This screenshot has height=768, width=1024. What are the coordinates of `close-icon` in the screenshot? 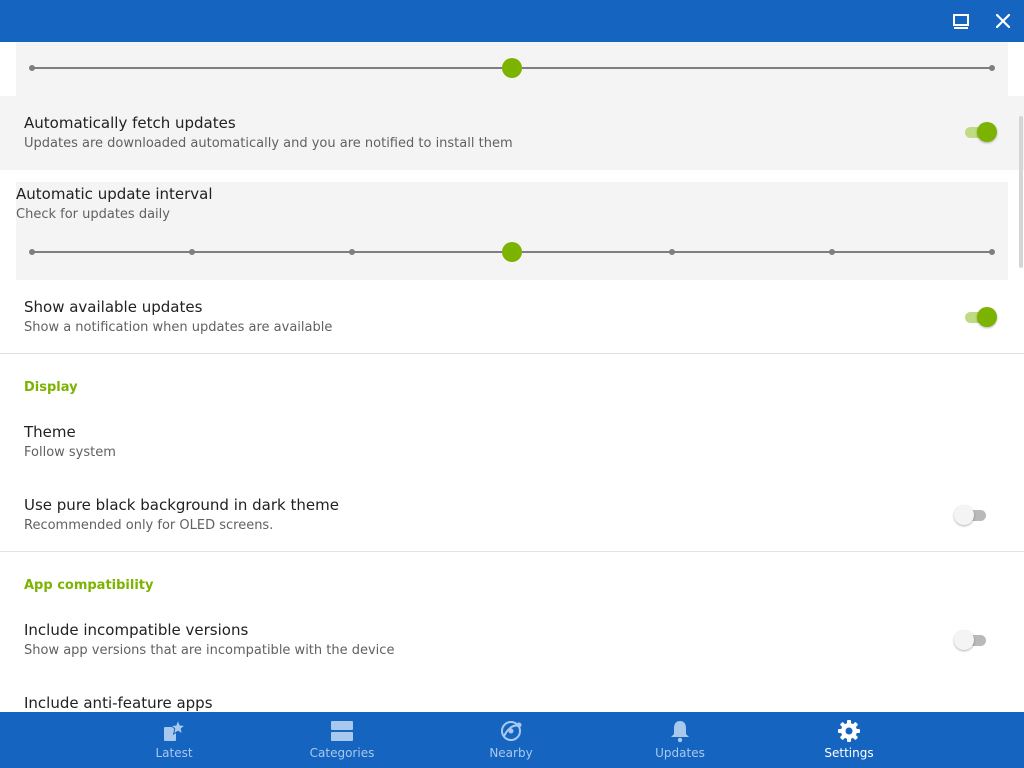 It's located at (1003, 21).